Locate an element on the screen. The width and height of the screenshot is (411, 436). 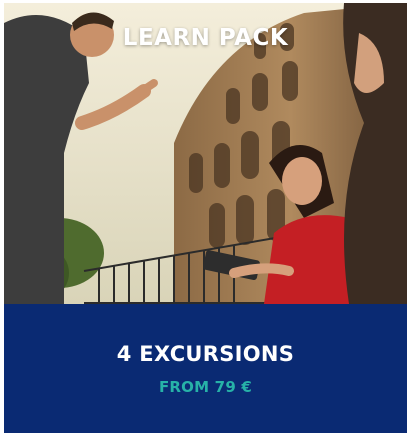
price-label: FROM 79 € is located at coordinates (205, 387).